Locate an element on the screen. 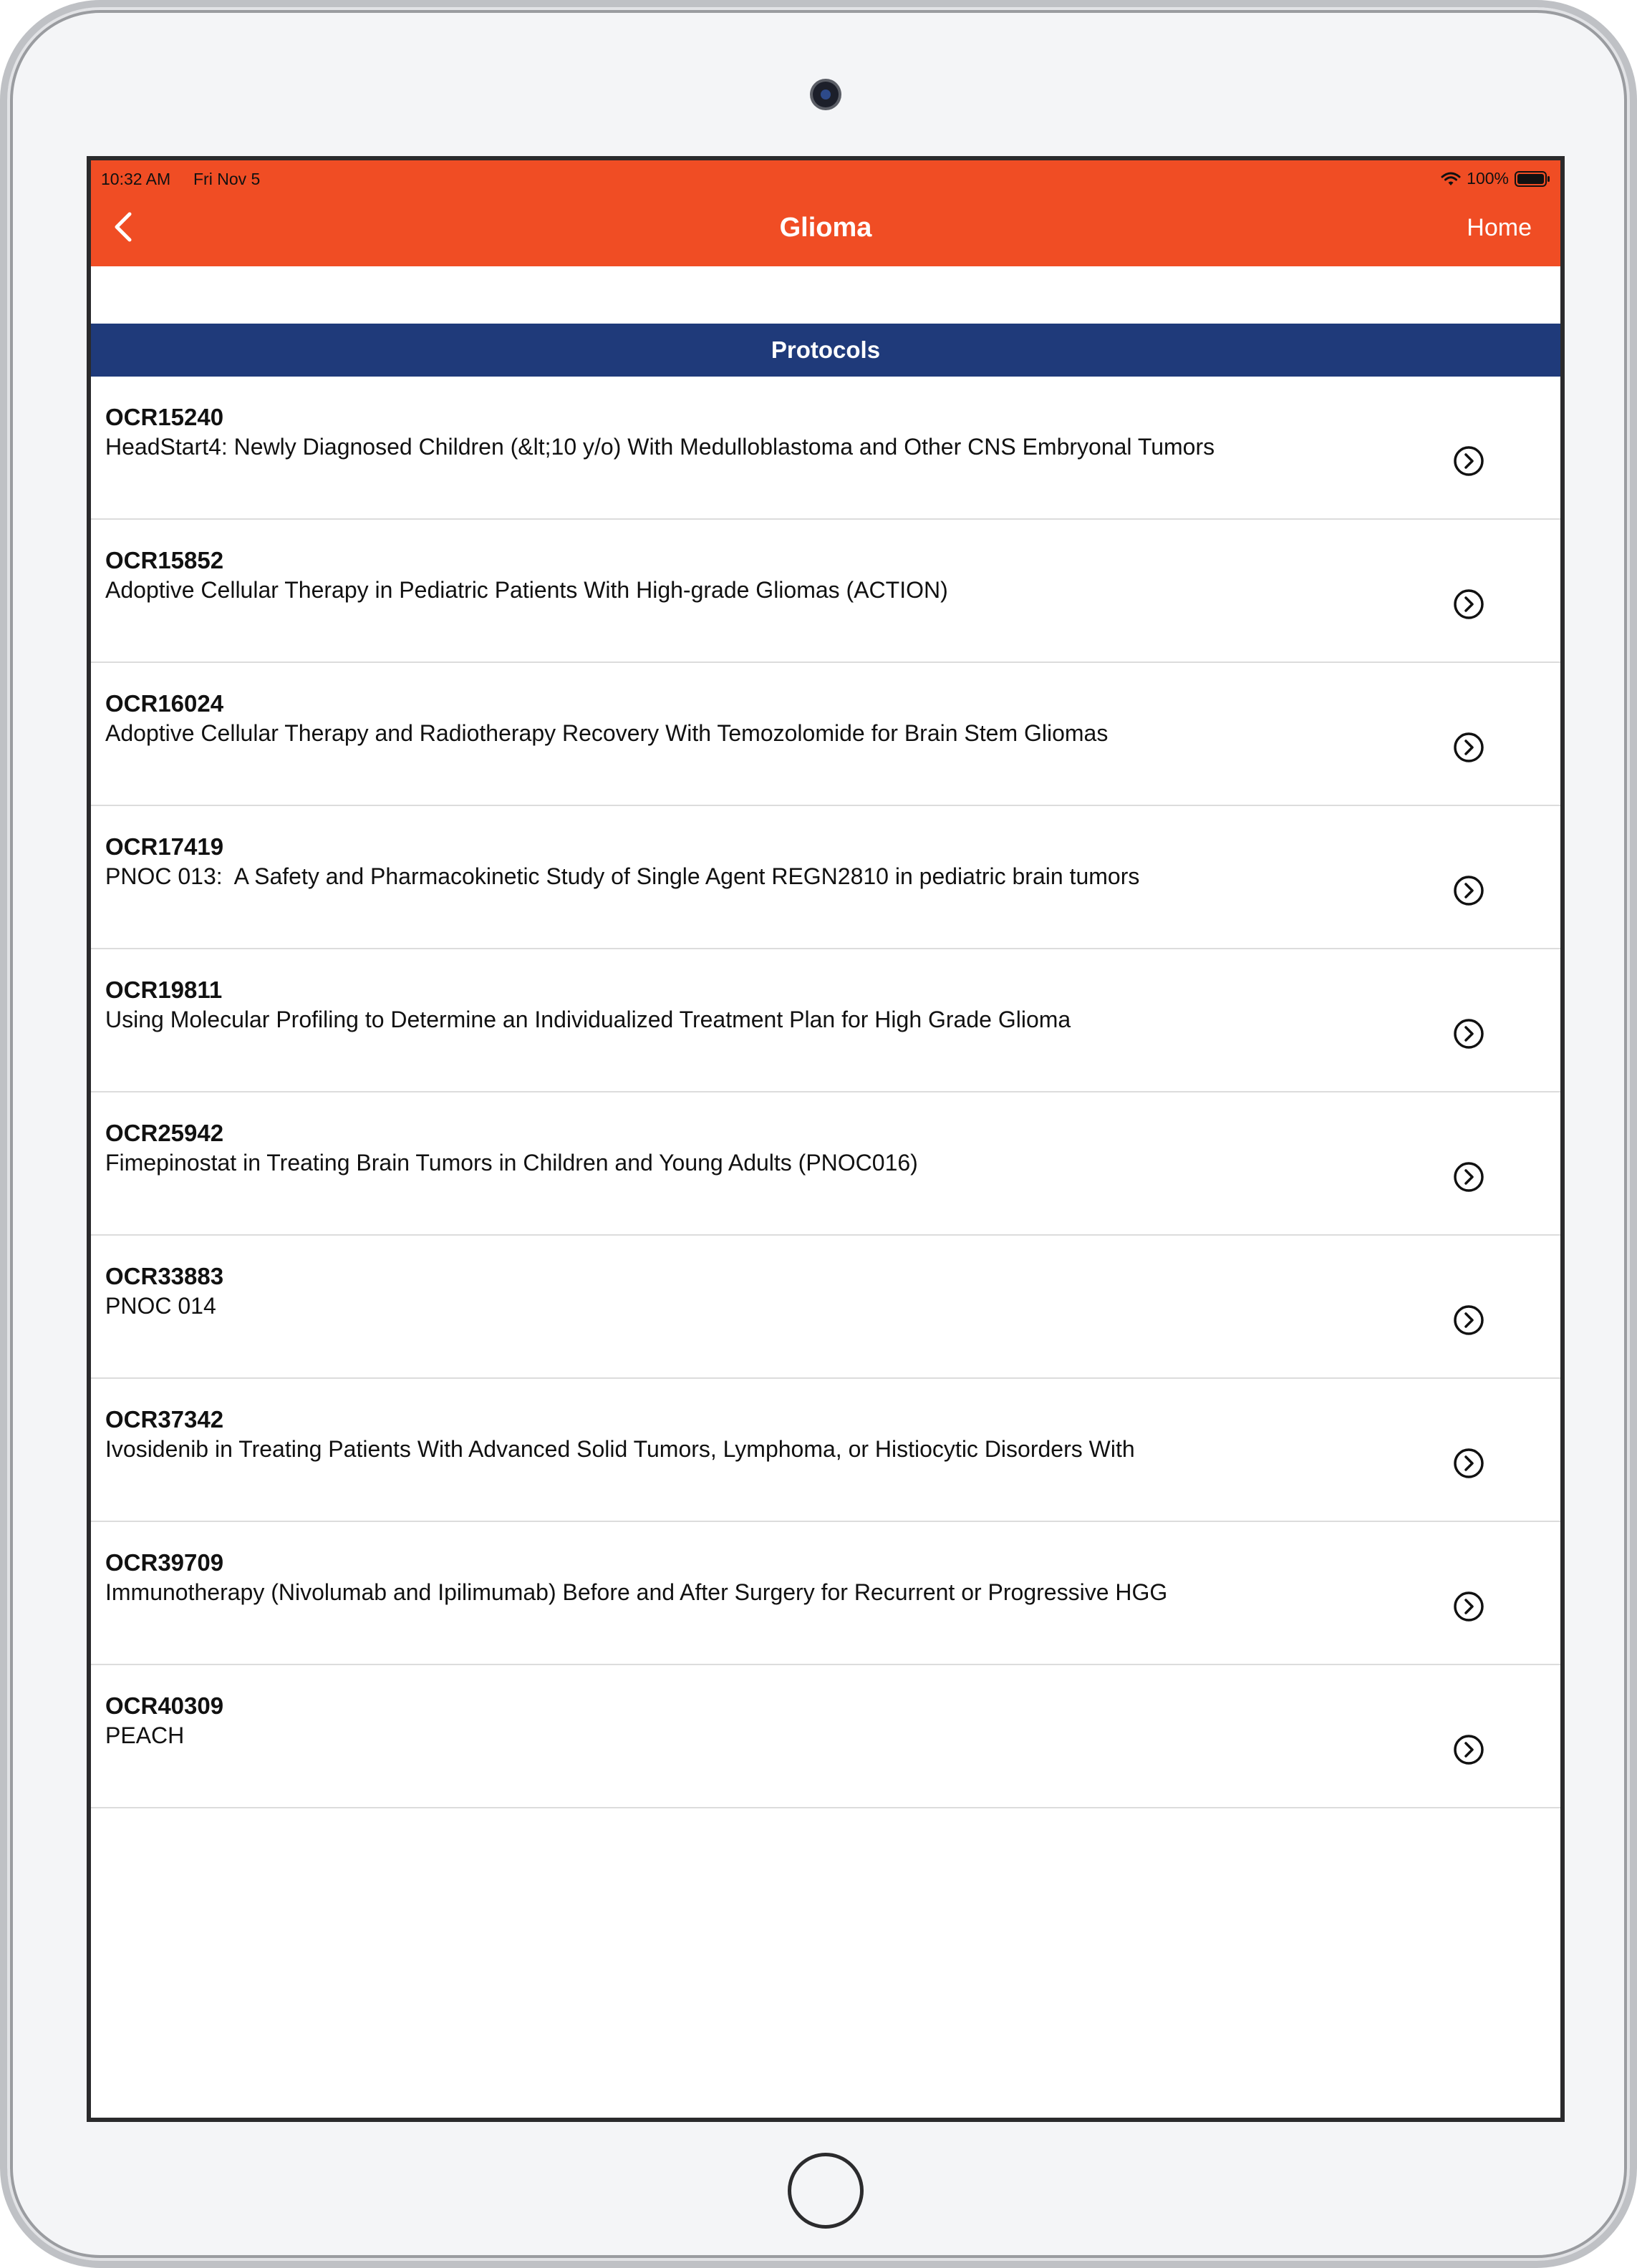 The image size is (1637, 2268). chevron-left-icon is located at coordinates (123, 227).